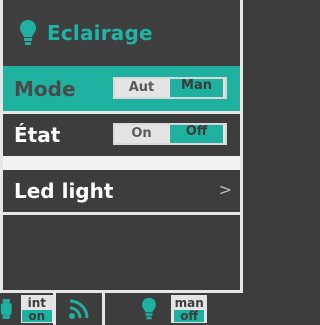  I want to click on led-light-label: Led light, so click(64, 191).